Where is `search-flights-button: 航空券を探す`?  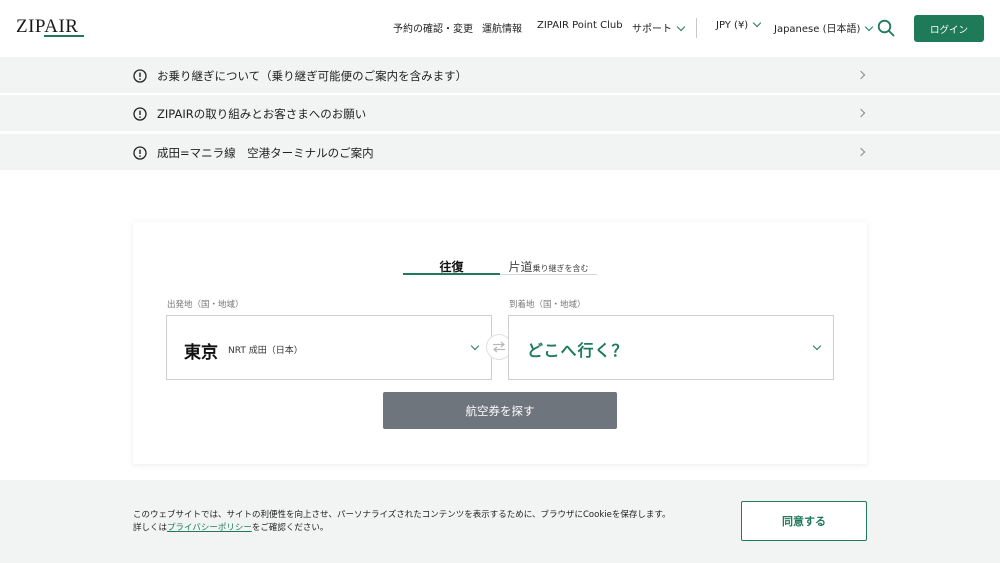
search-flights-button: 航空券を探す is located at coordinates (500, 410).